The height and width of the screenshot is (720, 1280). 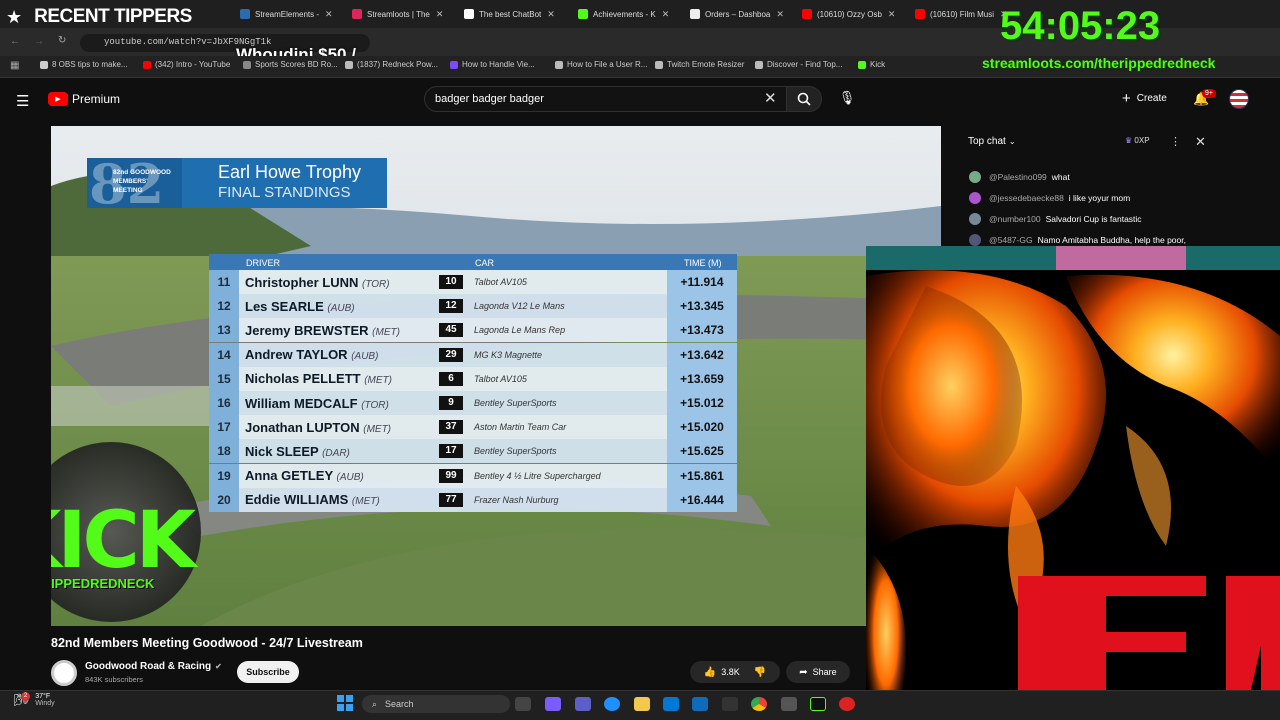 What do you see at coordinates (730, 704) in the screenshot?
I see `obs-icon` at bounding box center [730, 704].